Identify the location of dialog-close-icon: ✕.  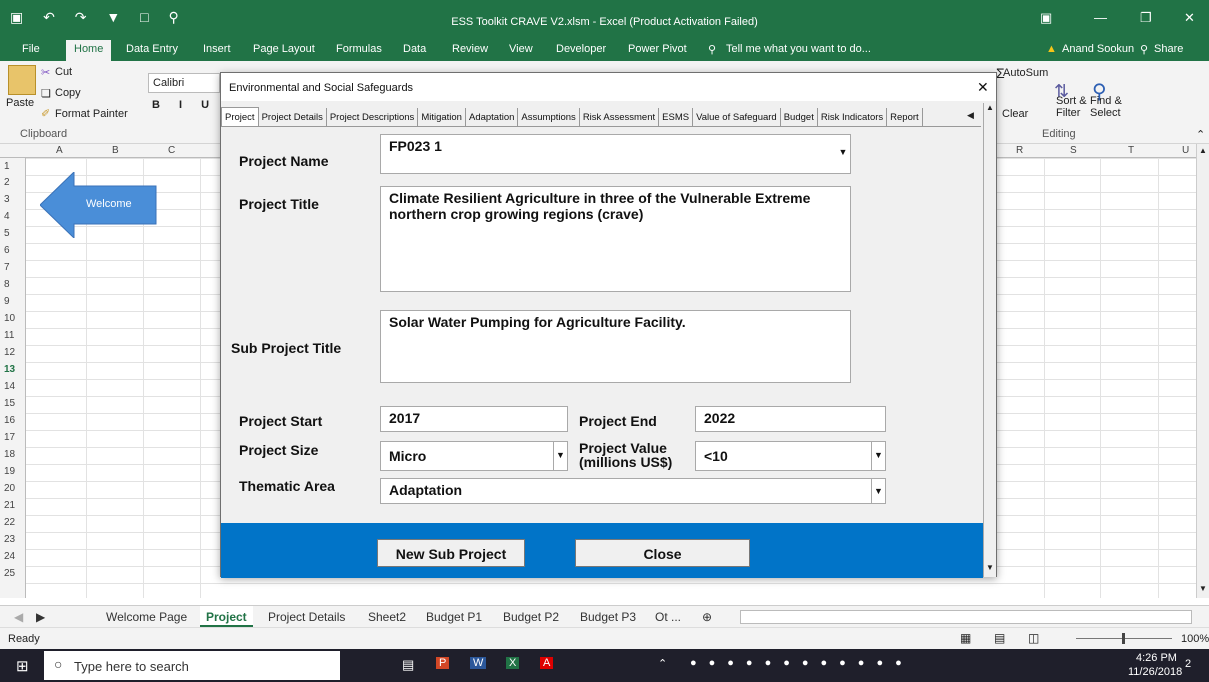
(983, 87).